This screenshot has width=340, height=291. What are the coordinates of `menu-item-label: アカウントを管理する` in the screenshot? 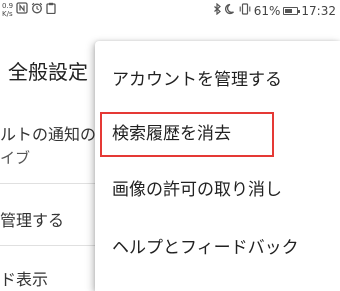 It's located at (197, 79).